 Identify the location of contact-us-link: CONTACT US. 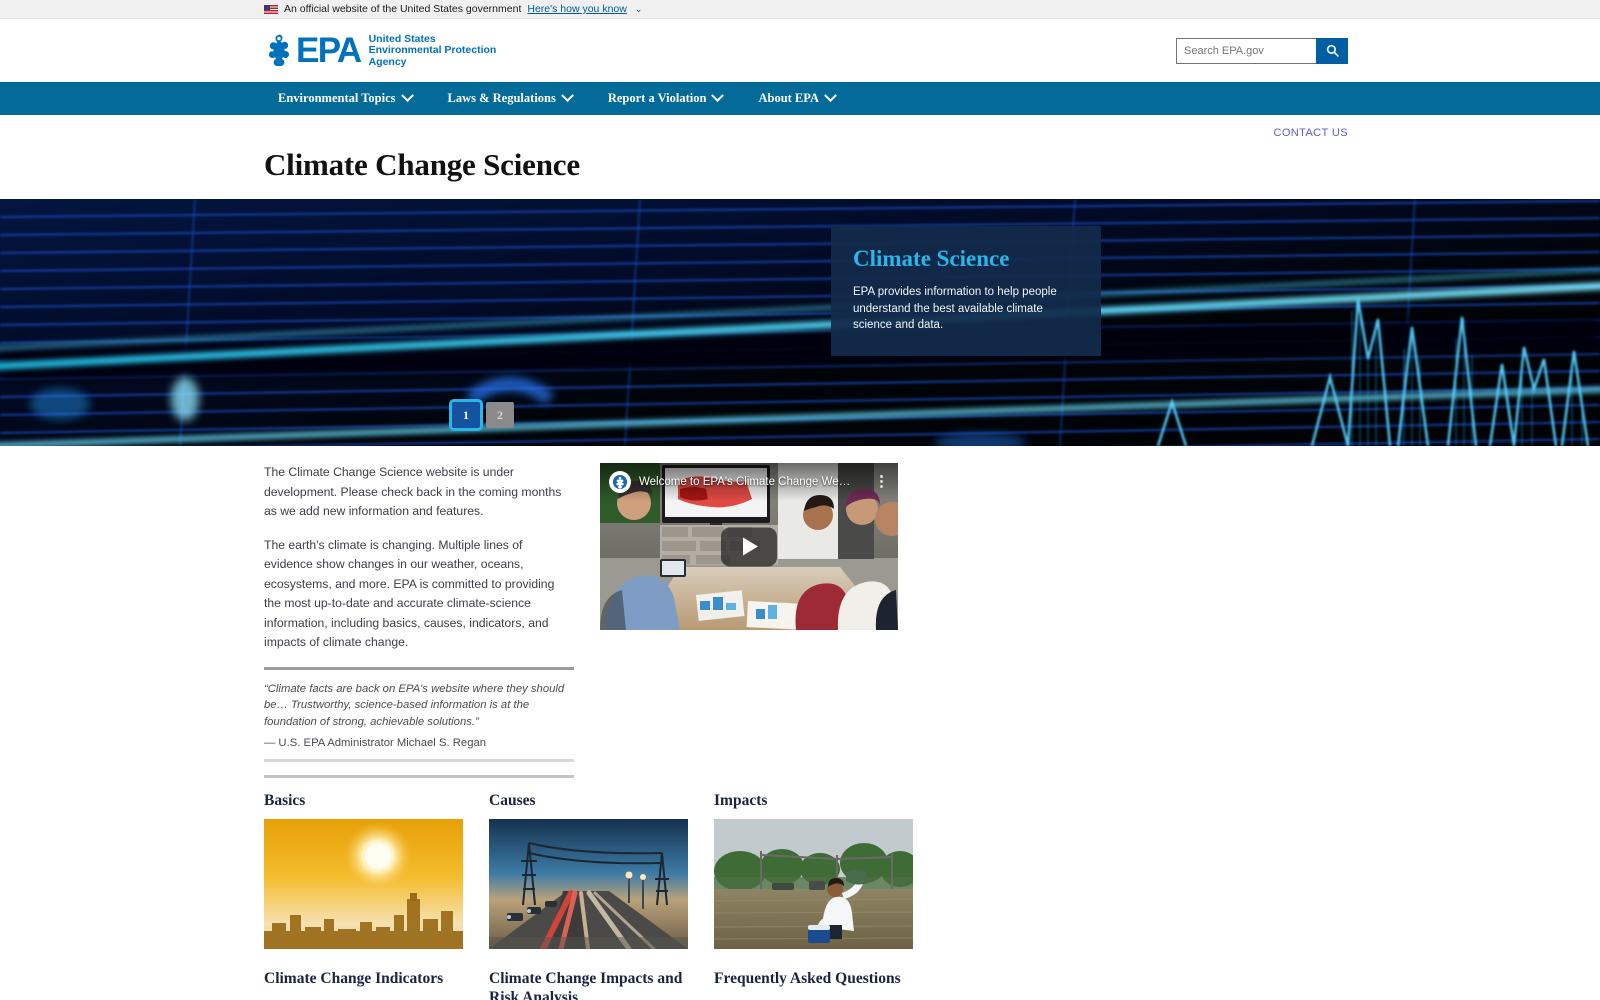
(1311, 133).